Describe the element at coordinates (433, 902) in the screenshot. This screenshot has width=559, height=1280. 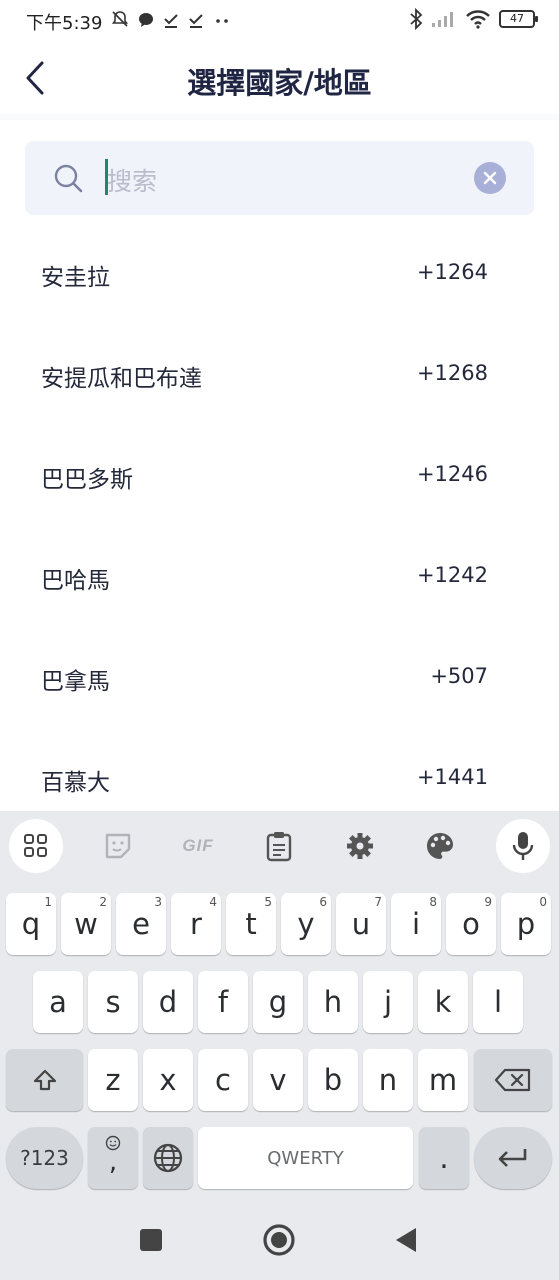
I see `key-hint: 8` at that location.